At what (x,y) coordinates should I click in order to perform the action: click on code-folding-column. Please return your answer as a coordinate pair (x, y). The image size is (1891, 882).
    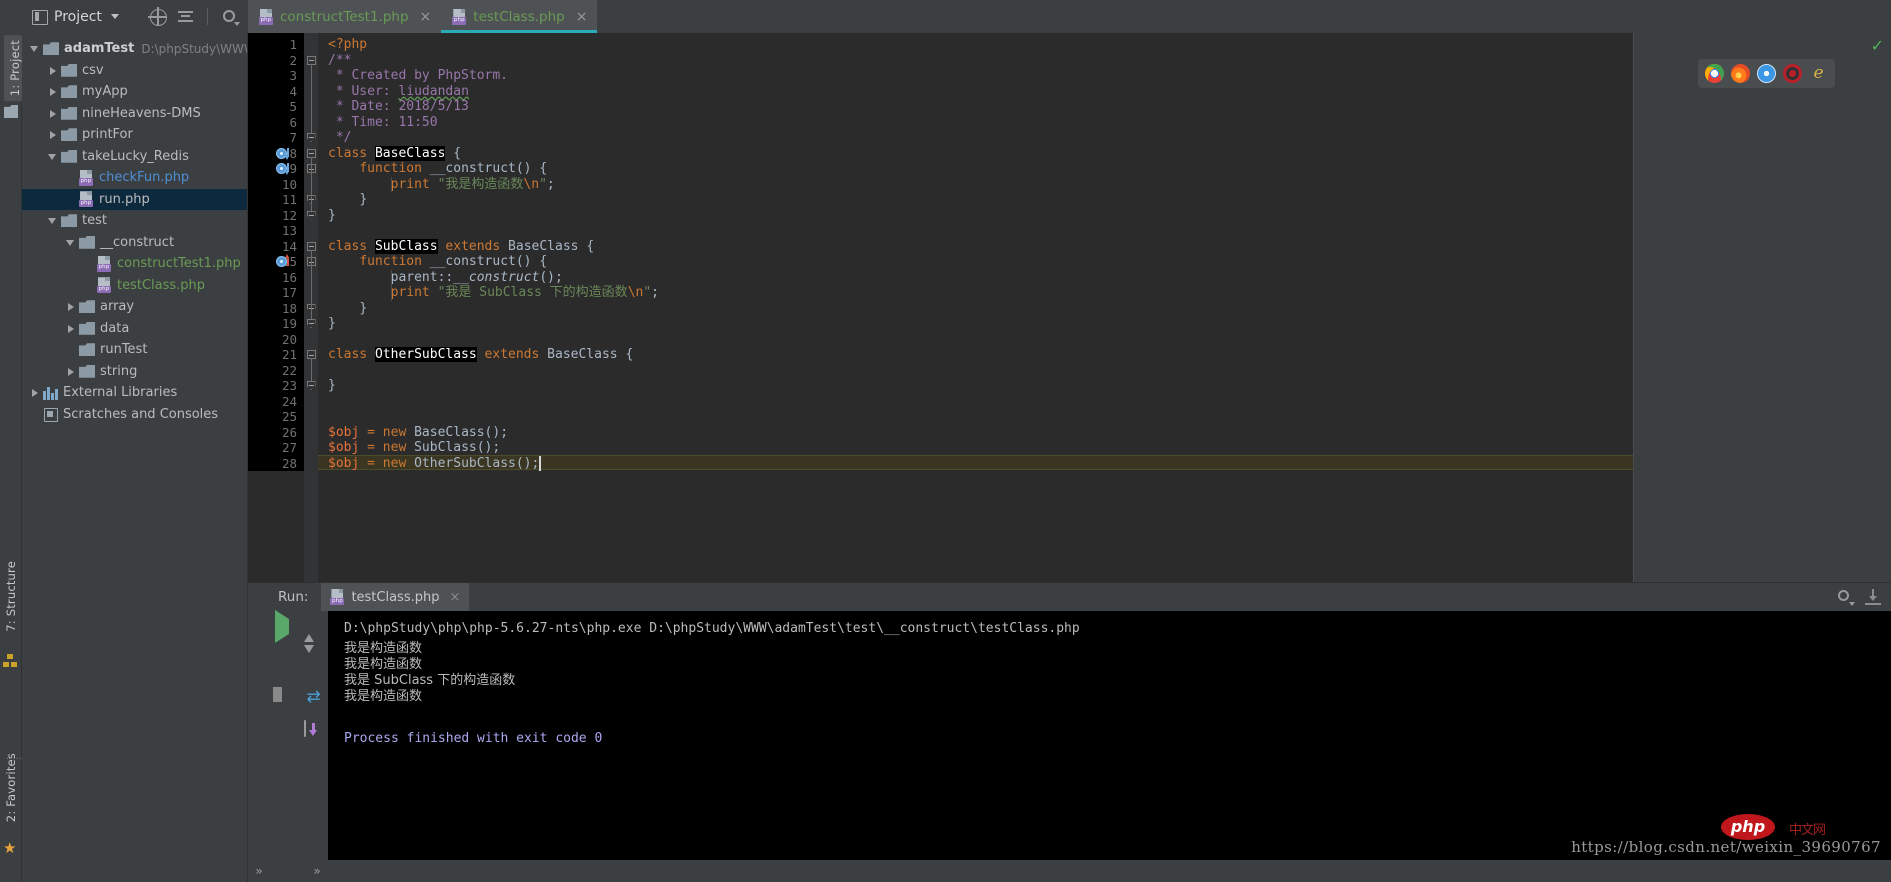
    Looking at the image, I should click on (311, 307).